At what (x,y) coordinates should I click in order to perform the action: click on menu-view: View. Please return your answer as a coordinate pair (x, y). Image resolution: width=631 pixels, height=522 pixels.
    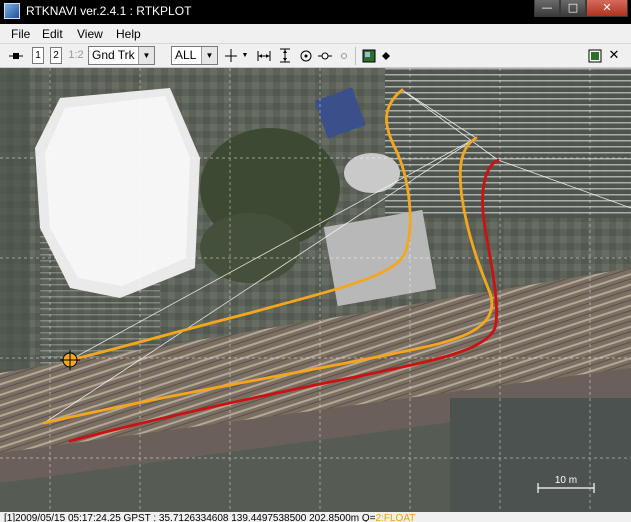
    Looking at the image, I should click on (90, 34).